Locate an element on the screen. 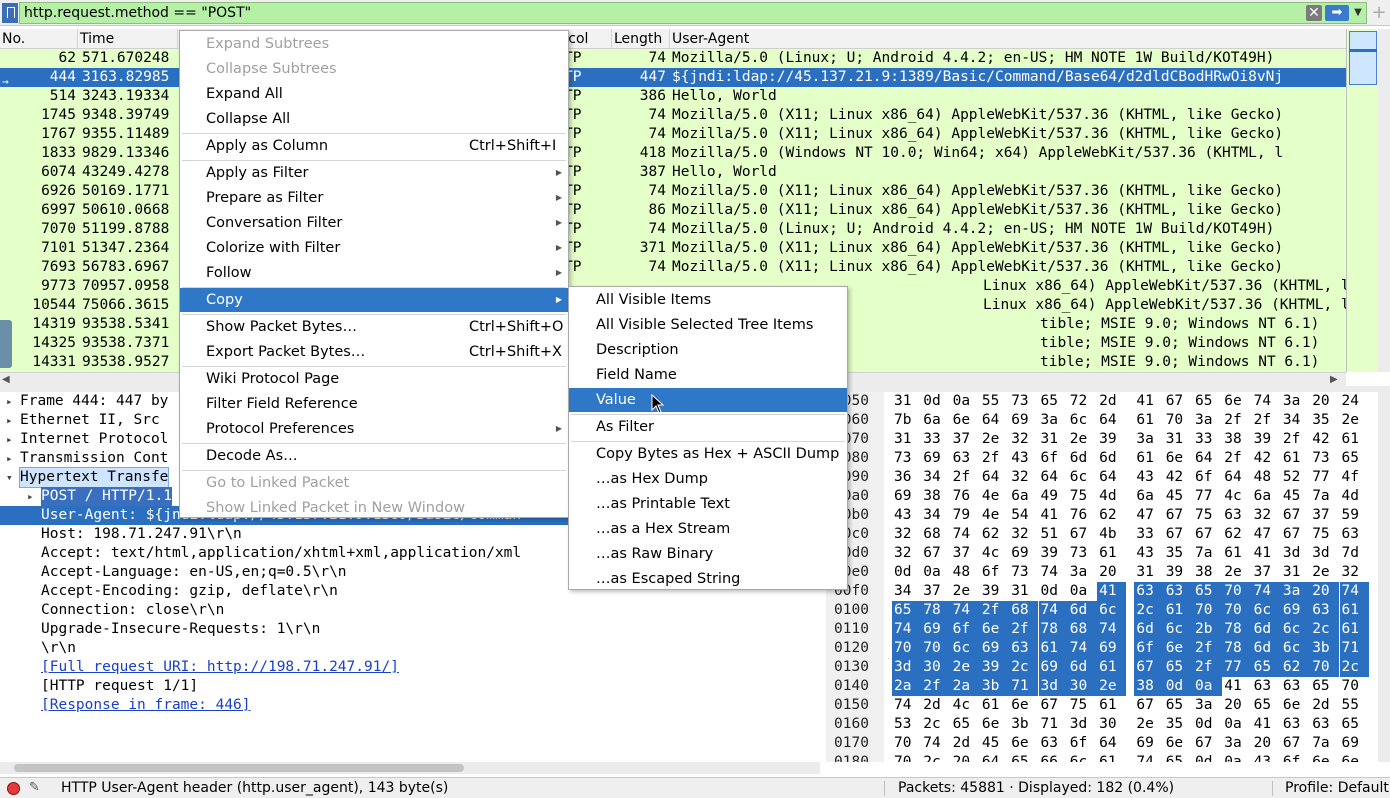 Image resolution: width=1390 pixels, height=798 pixels. detail-tree-row: Upgrade-Insecure-Requests: 1\r\n is located at coordinates (410, 629).